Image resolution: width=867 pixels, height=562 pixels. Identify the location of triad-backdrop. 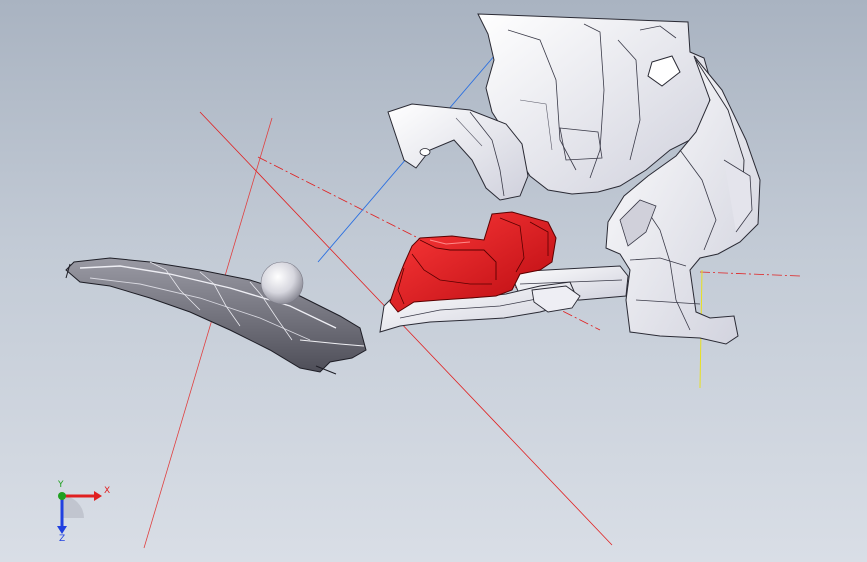
(73, 507).